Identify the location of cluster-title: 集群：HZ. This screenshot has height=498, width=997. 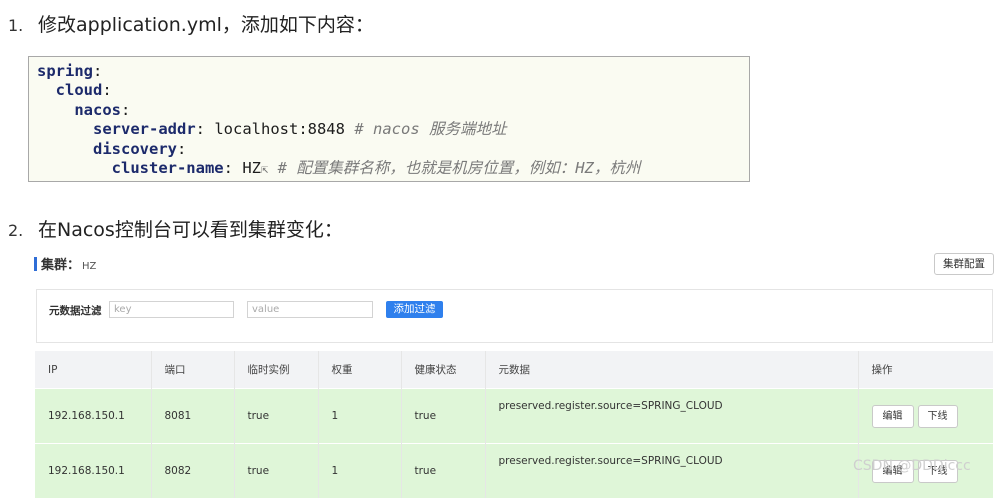
(65, 263).